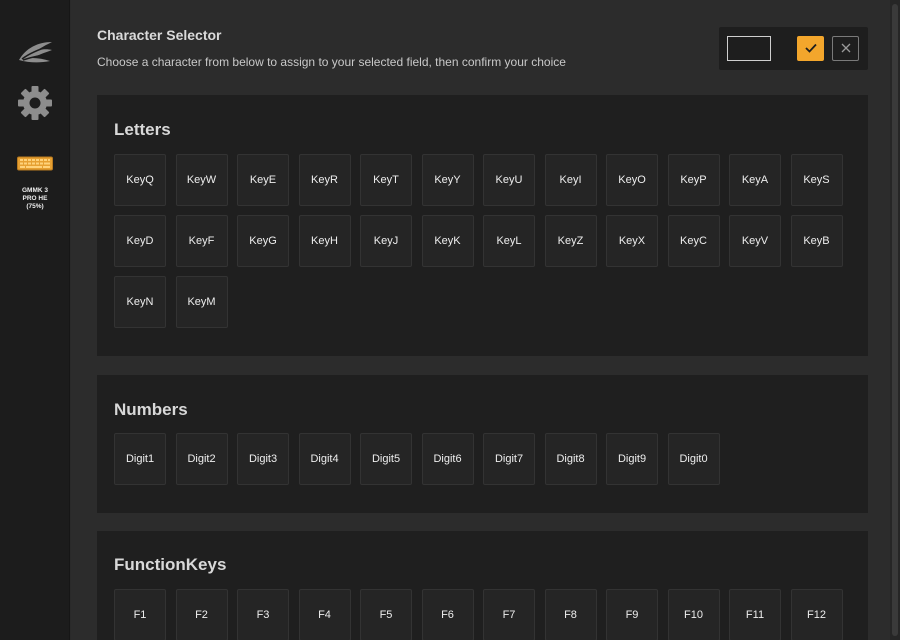 This screenshot has width=900, height=640. I want to click on sidebar: GMMK 3 PRO HE (75%), so click(35, 320).